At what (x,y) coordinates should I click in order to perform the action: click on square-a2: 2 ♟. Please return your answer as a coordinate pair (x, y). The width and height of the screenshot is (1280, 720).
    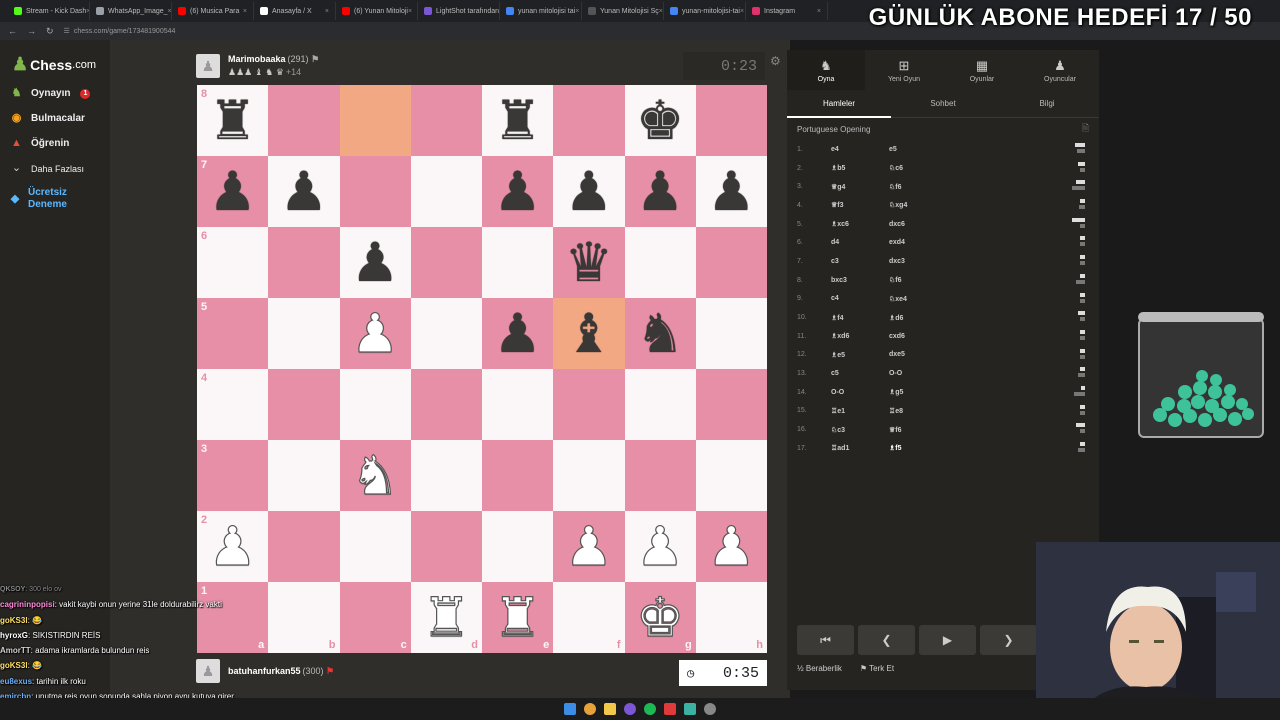
    Looking at the image, I should click on (233, 546).